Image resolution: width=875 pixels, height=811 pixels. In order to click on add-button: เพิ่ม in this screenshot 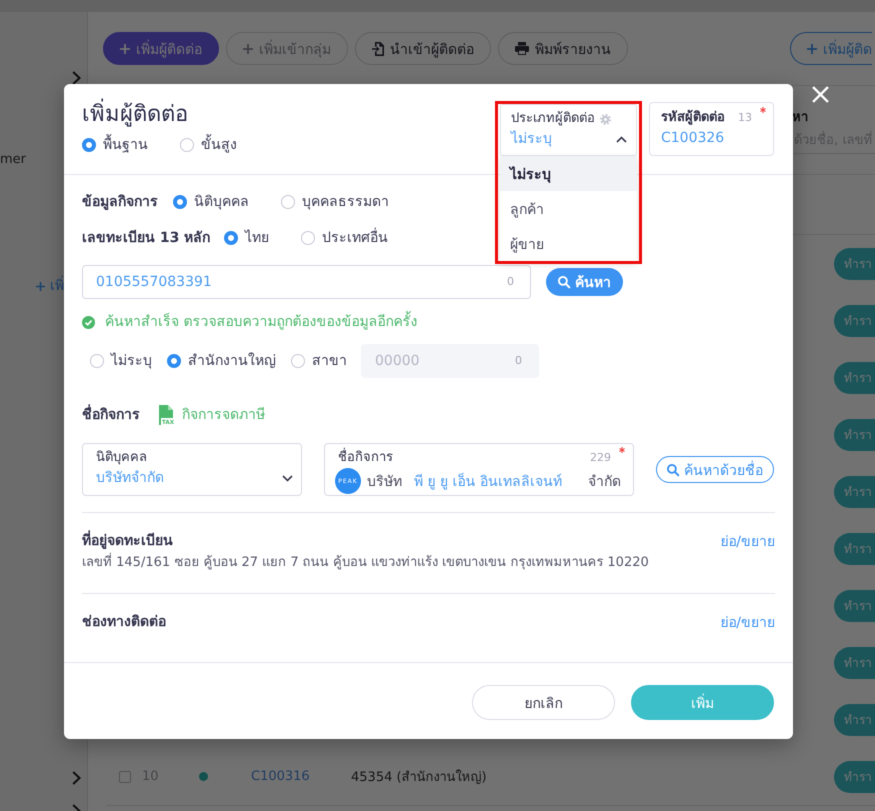, I will do `click(702, 702)`.